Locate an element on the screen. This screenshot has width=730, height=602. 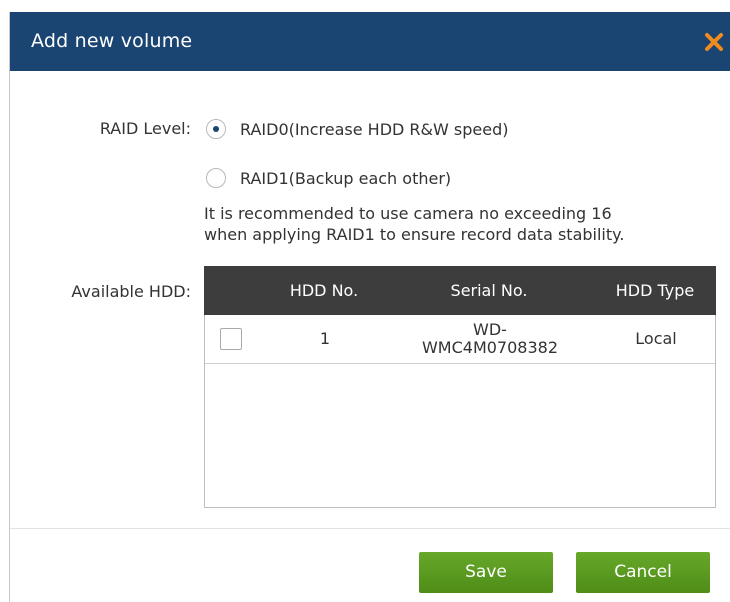
header-hdd-type: HDD Type is located at coordinates (655, 290).